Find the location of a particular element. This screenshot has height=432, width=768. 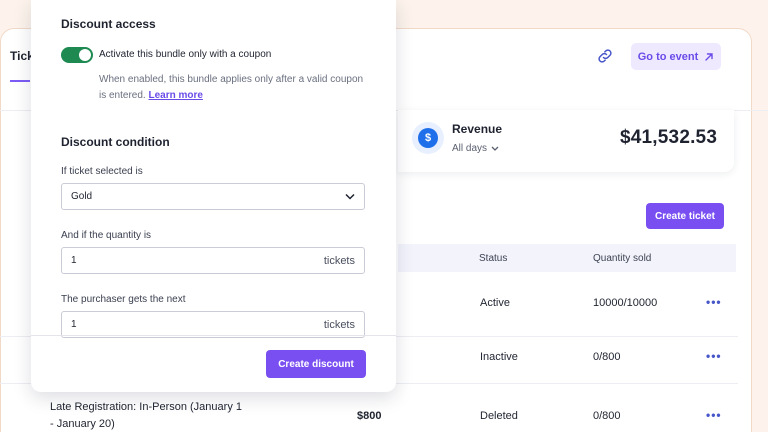

coupon-only-label: Activate this bundle only with a coupon is located at coordinates (185, 54).